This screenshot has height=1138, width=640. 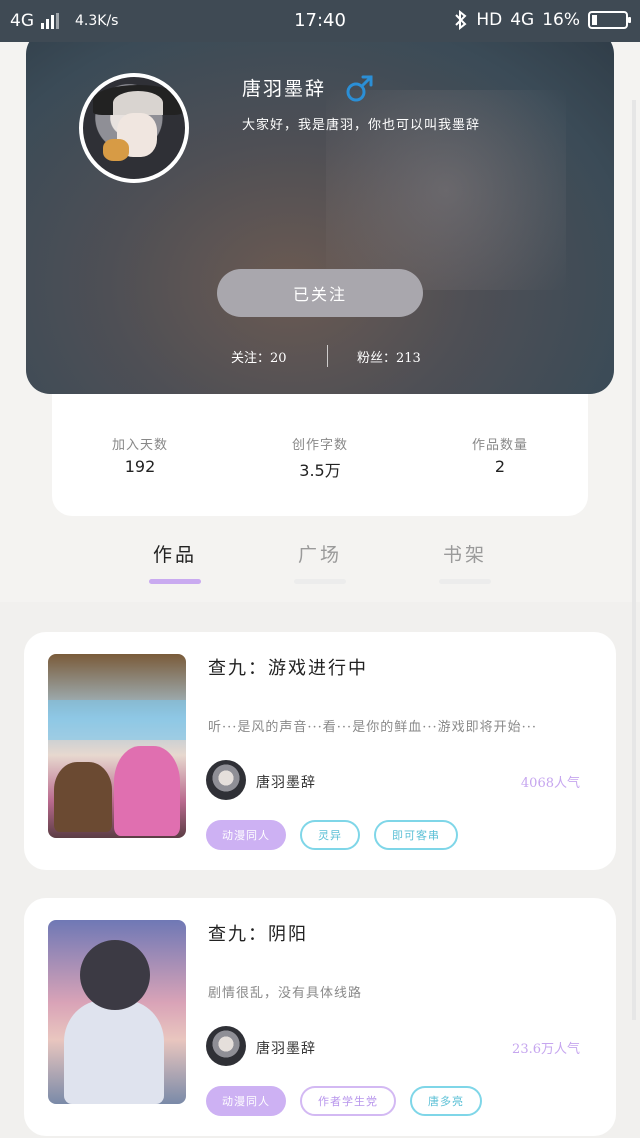 What do you see at coordinates (464, 555) in the screenshot?
I see `tab-label: 书架` at bounding box center [464, 555].